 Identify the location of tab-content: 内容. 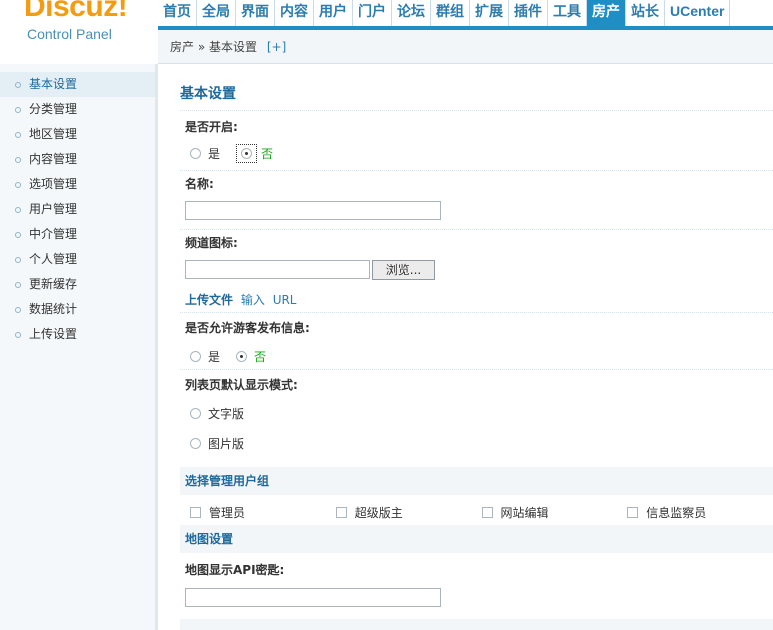
(294, 13).